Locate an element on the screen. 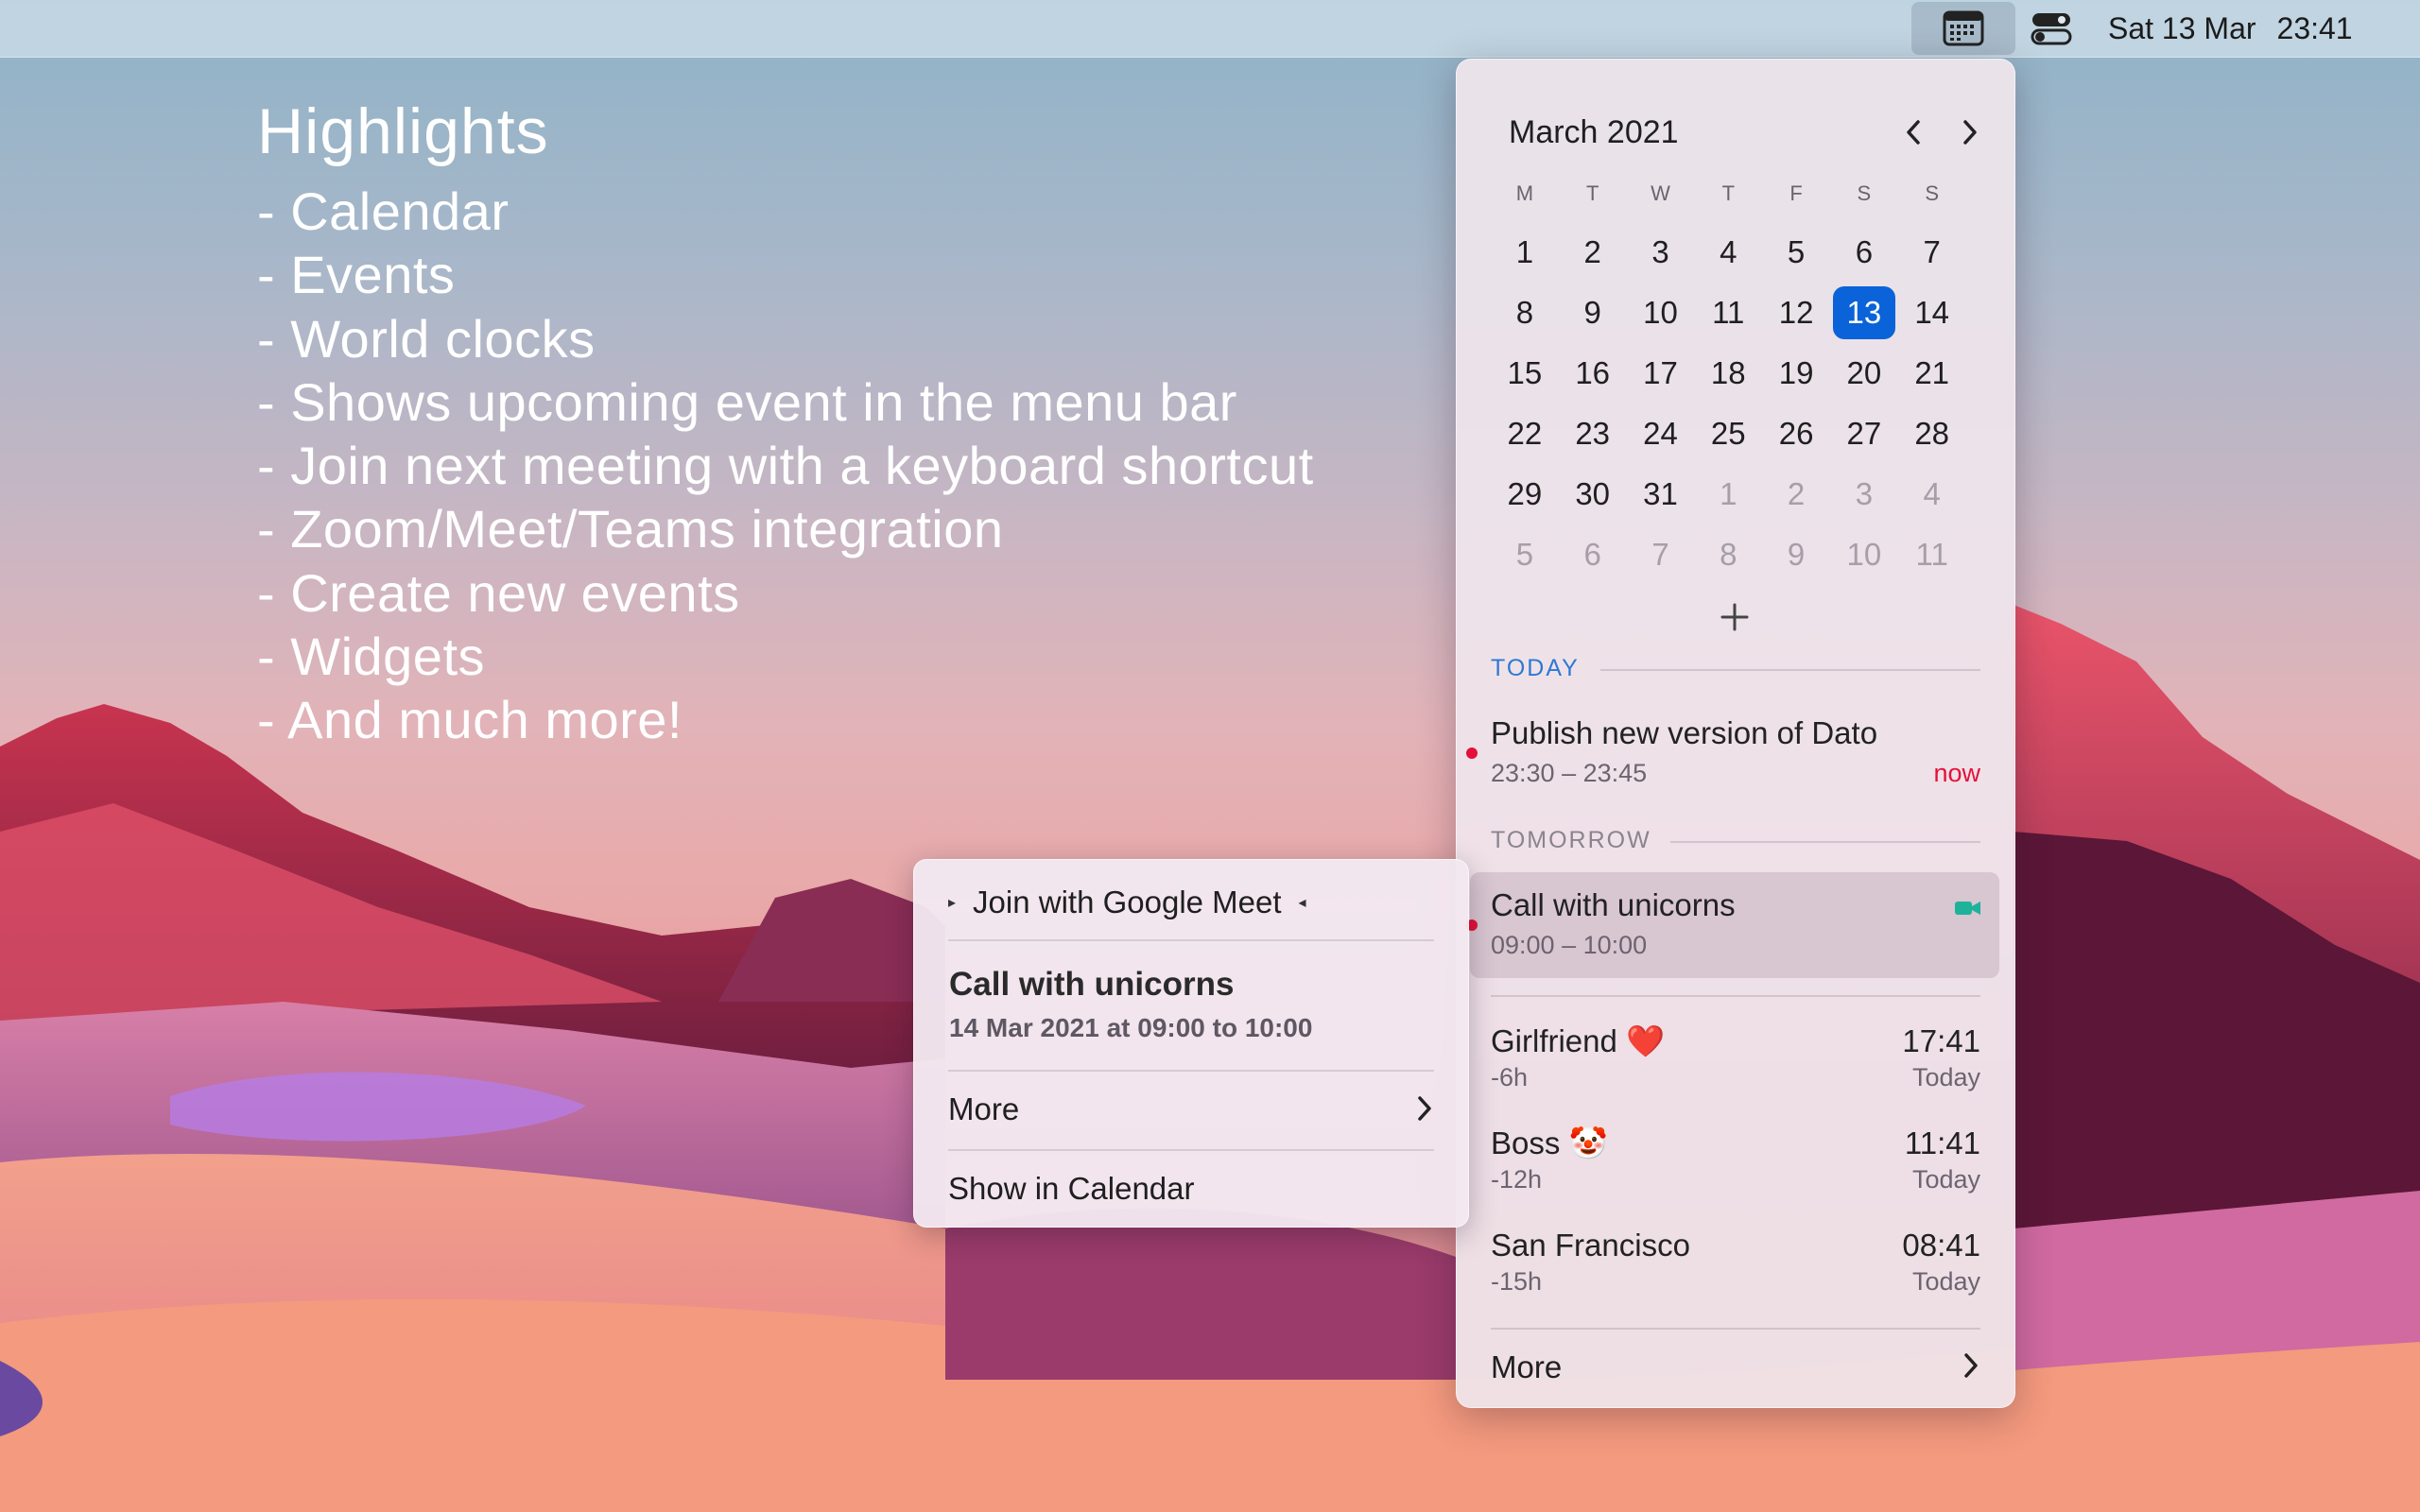 The height and width of the screenshot is (1512, 2420). calendar-day-number: 8 is located at coordinates (1729, 554).